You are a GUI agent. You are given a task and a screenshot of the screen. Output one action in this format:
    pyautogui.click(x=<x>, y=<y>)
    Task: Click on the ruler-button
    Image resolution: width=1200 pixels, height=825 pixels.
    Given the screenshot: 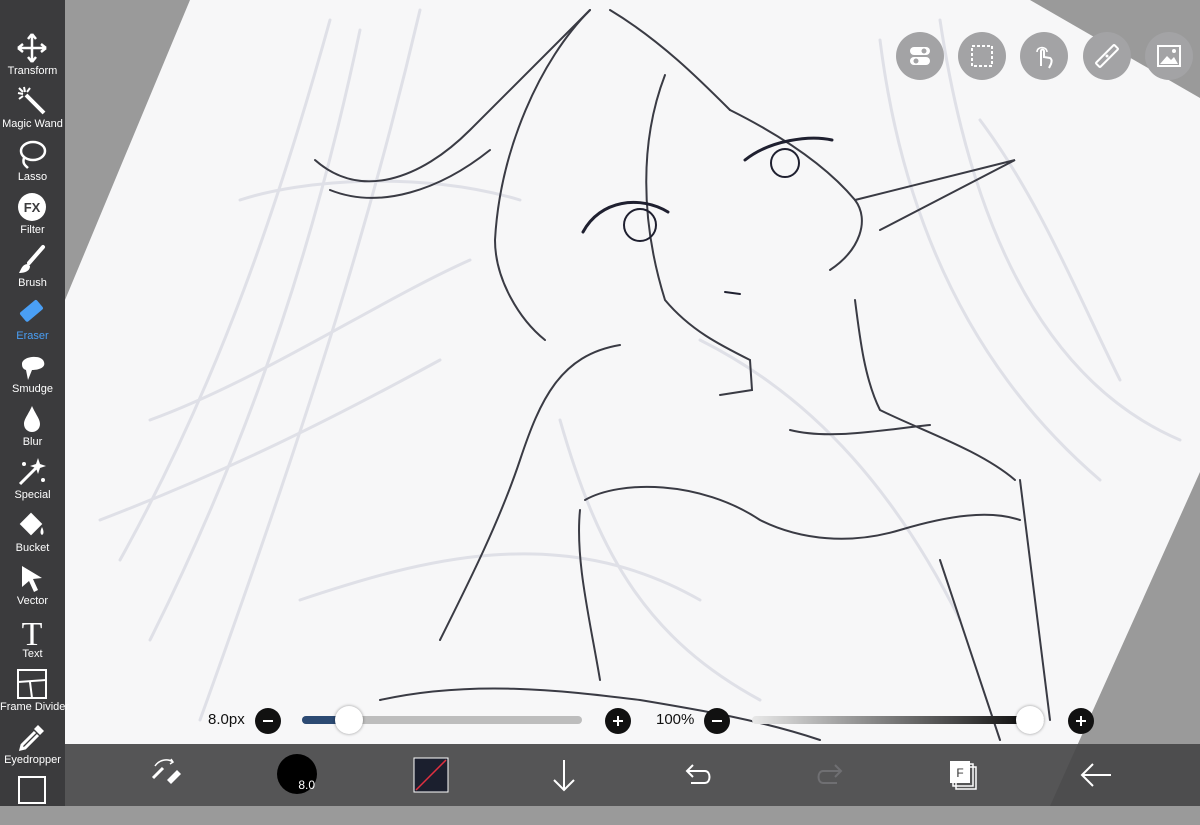 What is the action you would take?
    pyautogui.click(x=1107, y=56)
    